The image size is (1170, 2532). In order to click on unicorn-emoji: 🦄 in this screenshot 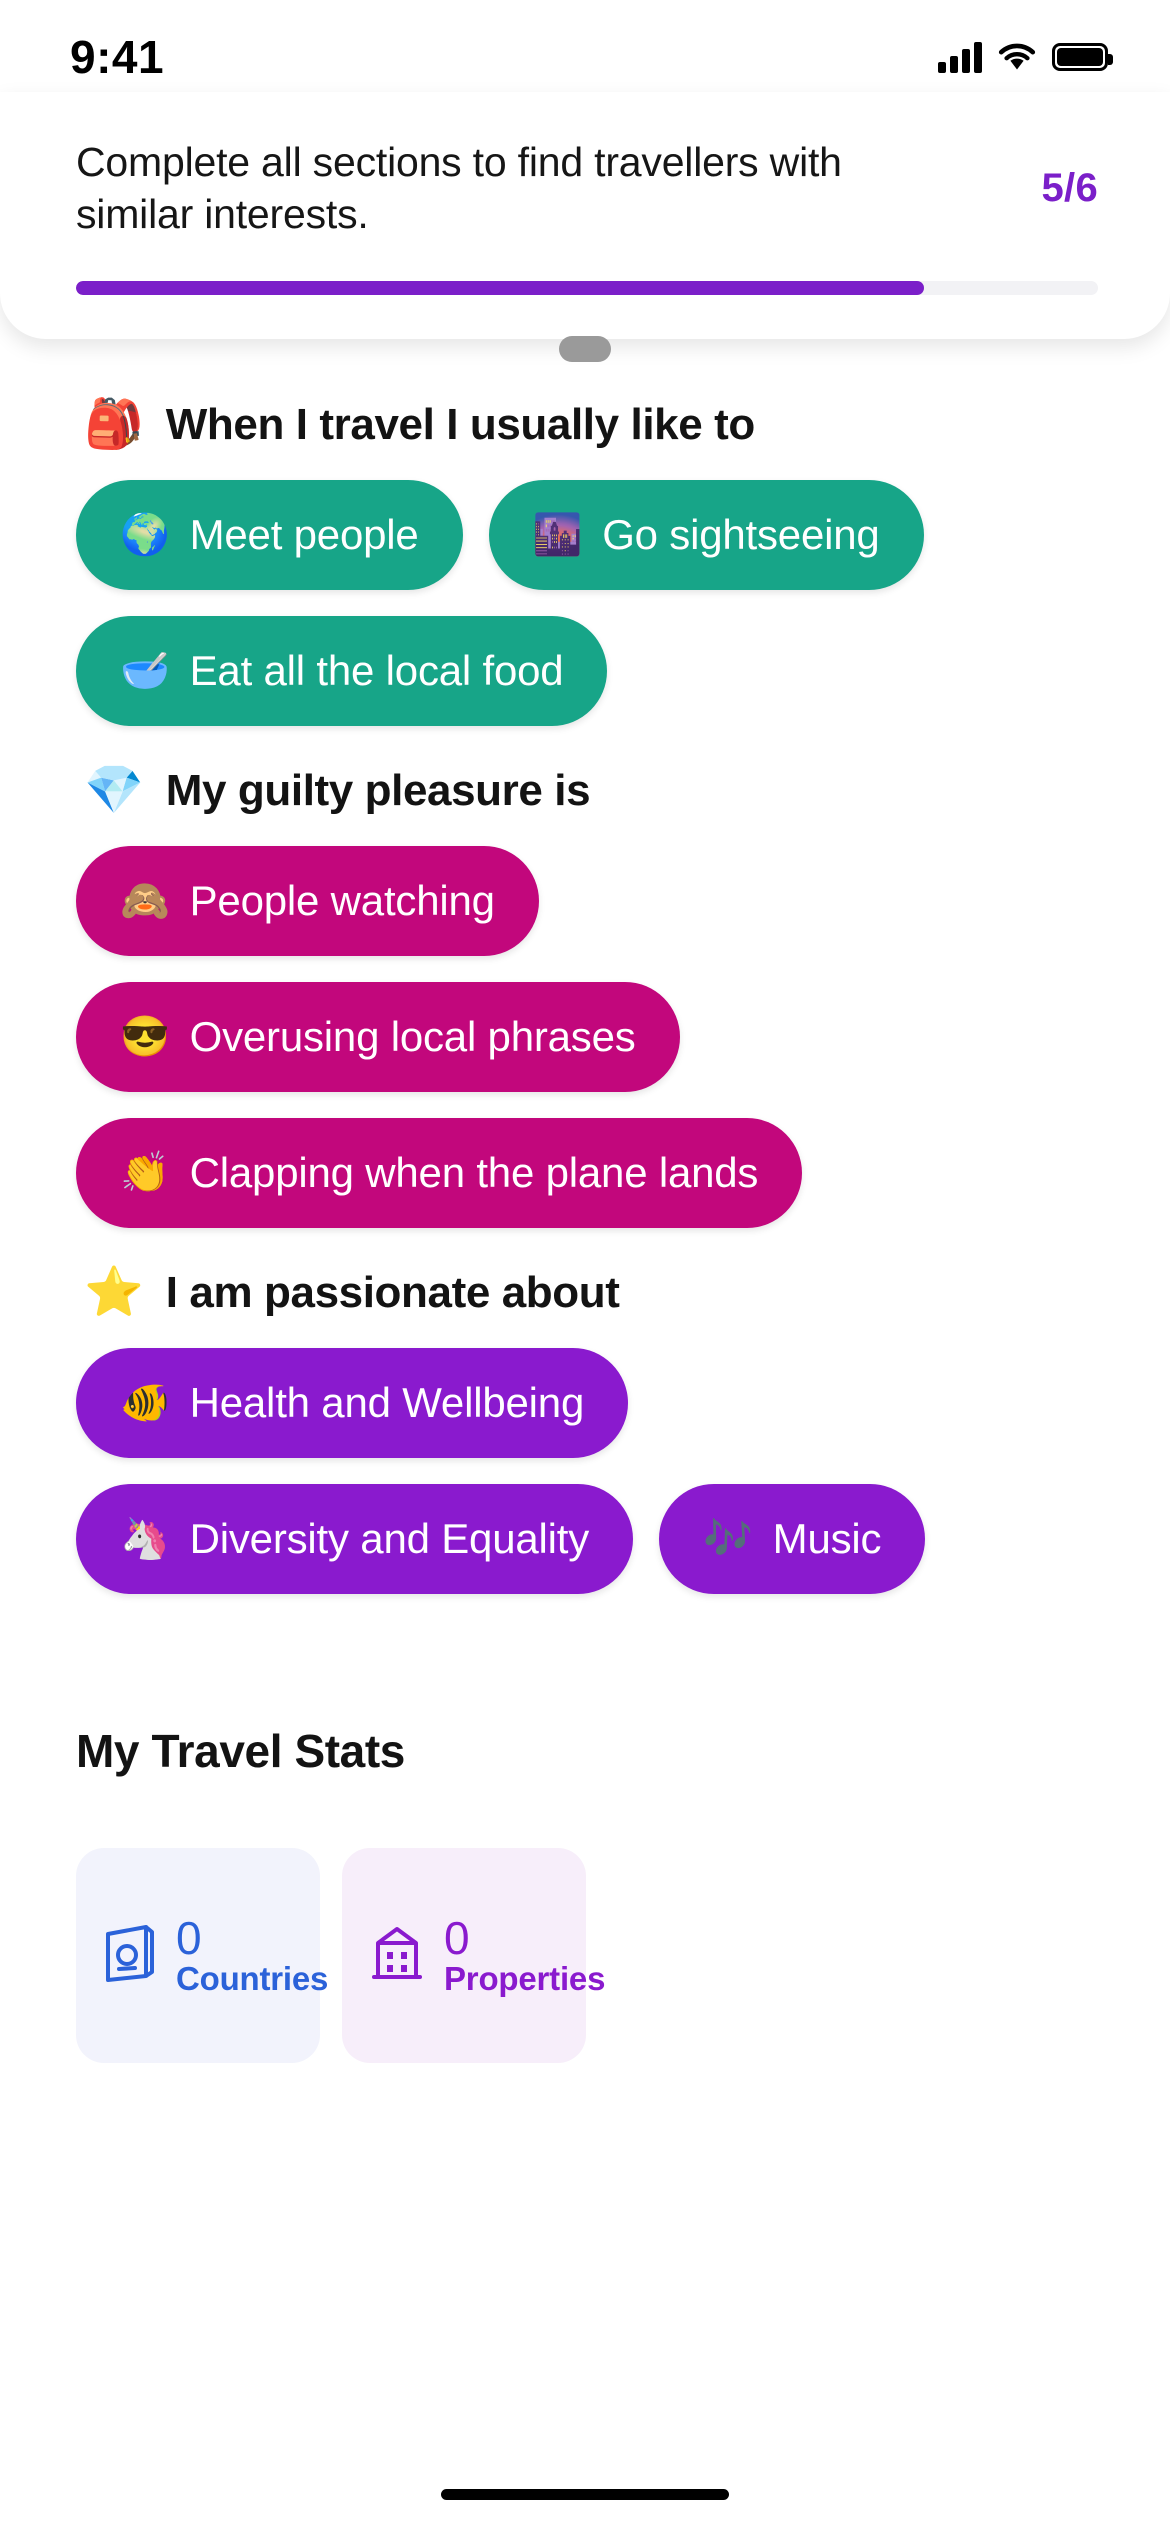, I will do `click(145, 1539)`.